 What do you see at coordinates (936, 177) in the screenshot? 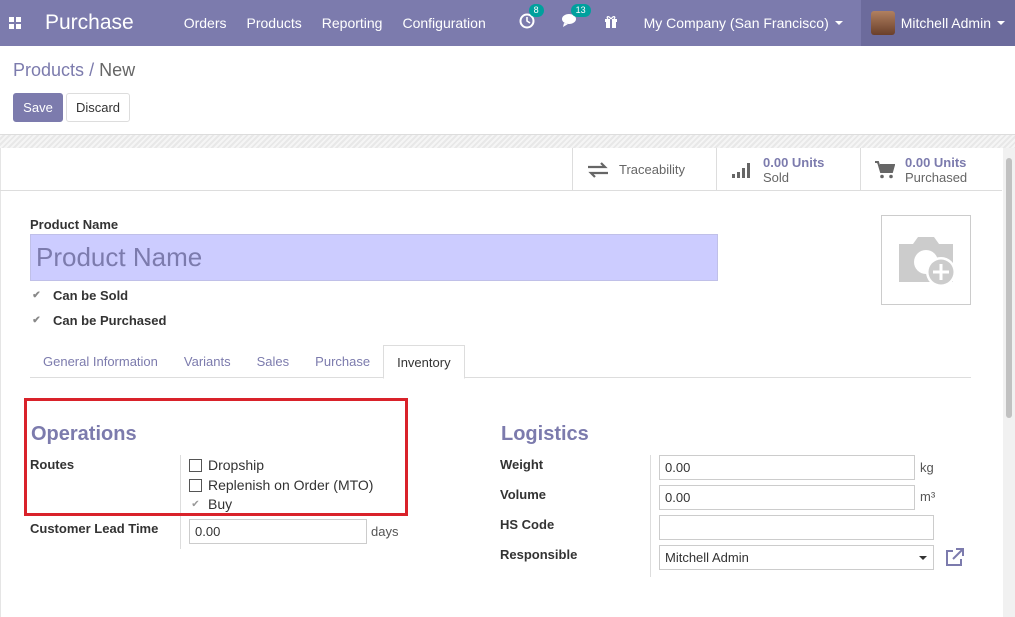
I see `purchased-label: Purchased` at bounding box center [936, 177].